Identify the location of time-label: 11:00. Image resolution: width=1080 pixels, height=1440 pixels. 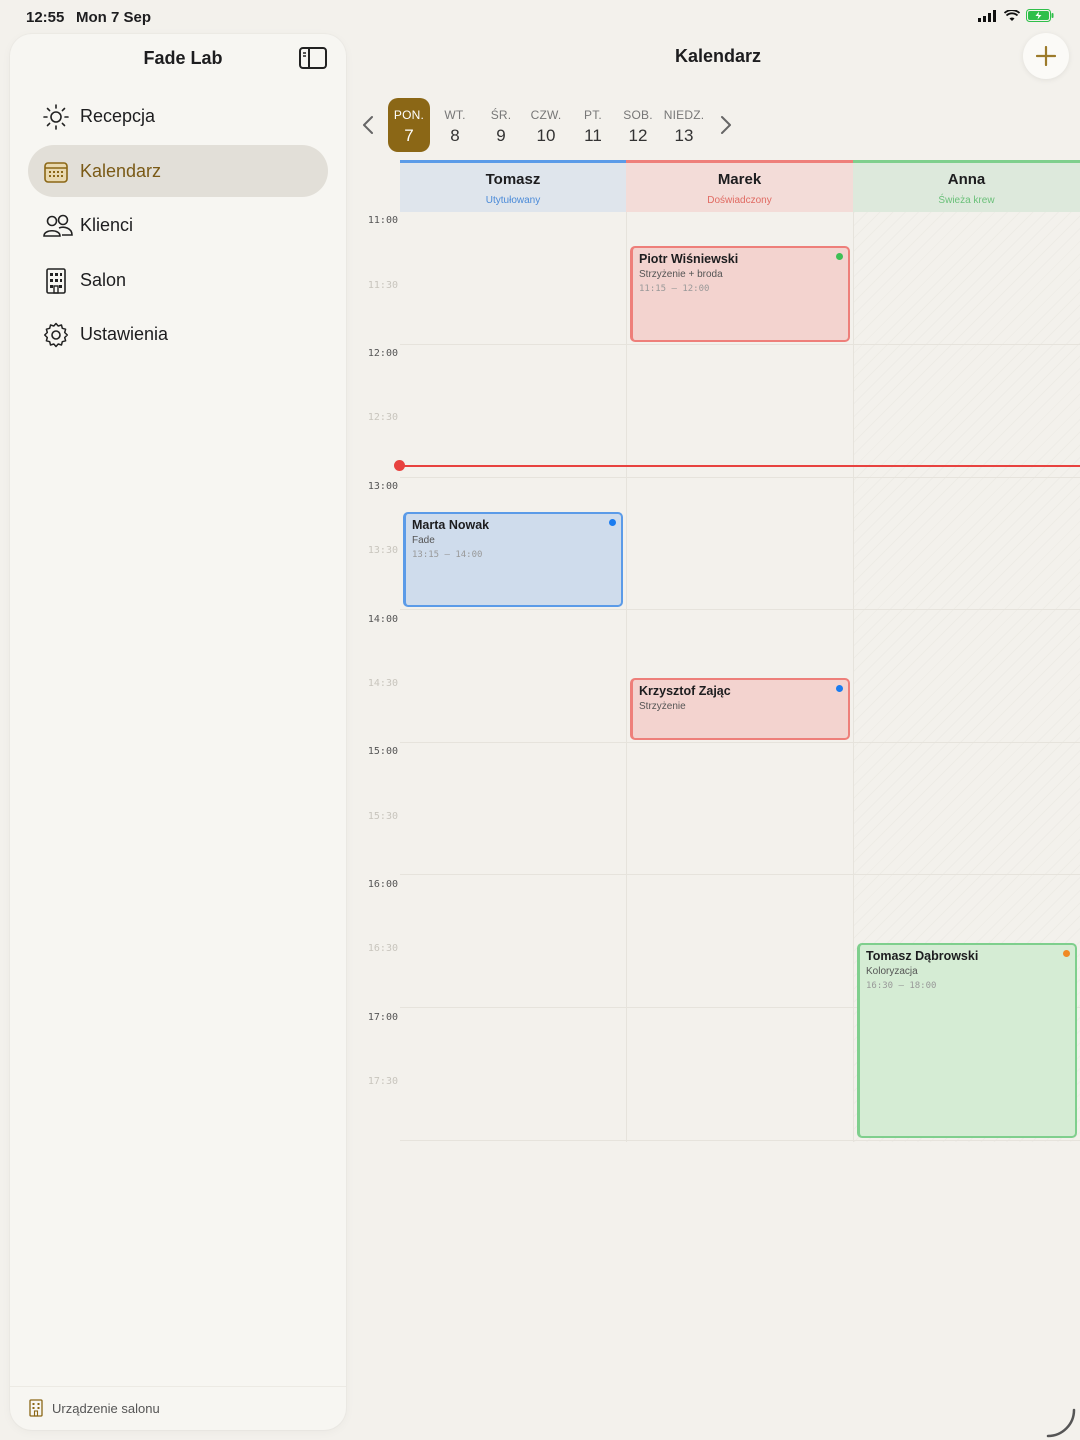
(382, 220).